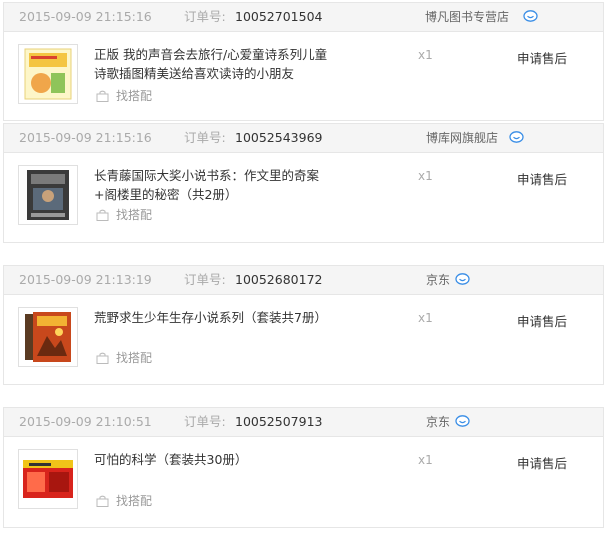 The image size is (605, 544). Describe the element at coordinates (85, 279) in the screenshot. I see `order-time: 2015-09-09 21:13:19` at that location.